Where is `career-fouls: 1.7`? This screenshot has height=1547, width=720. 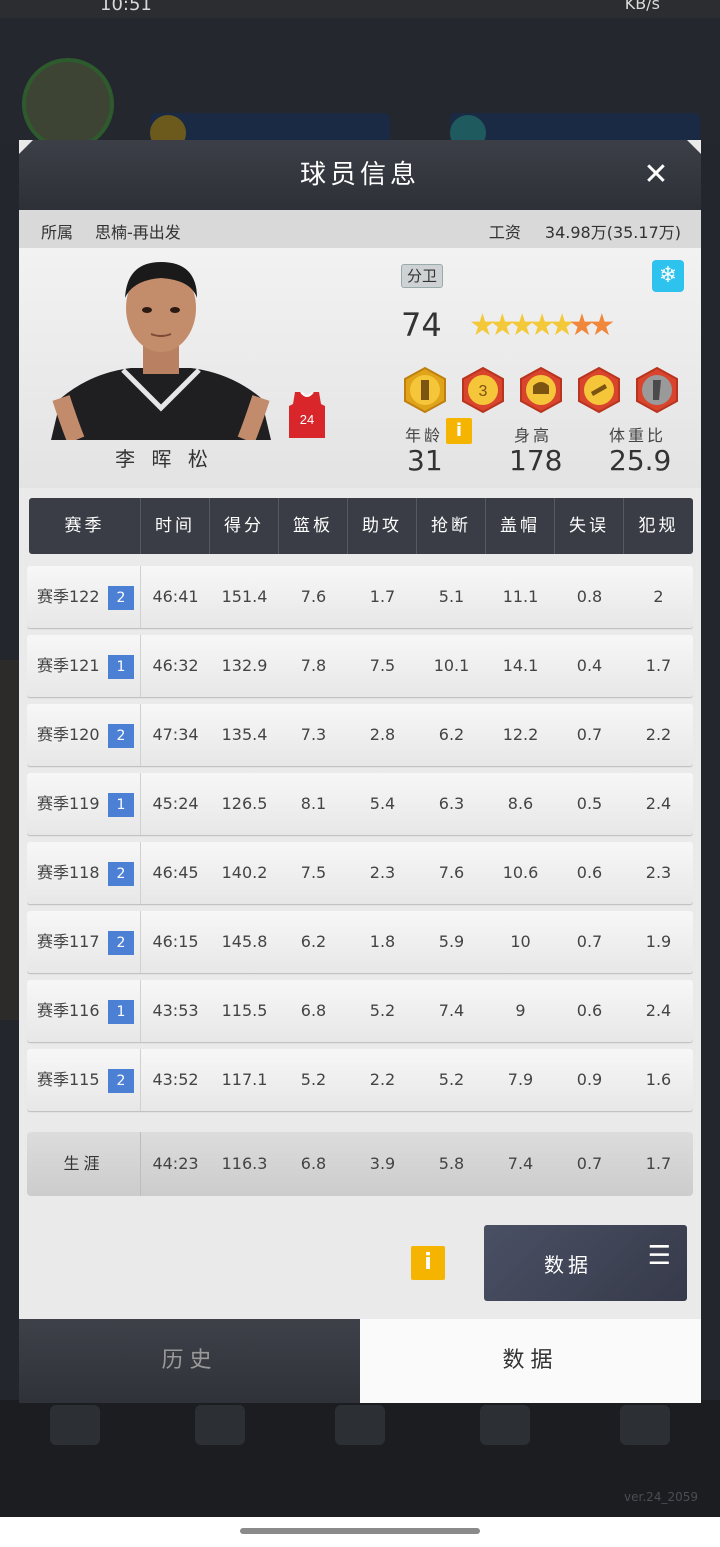 career-fouls: 1.7 is located at coordinates (658, 1163).